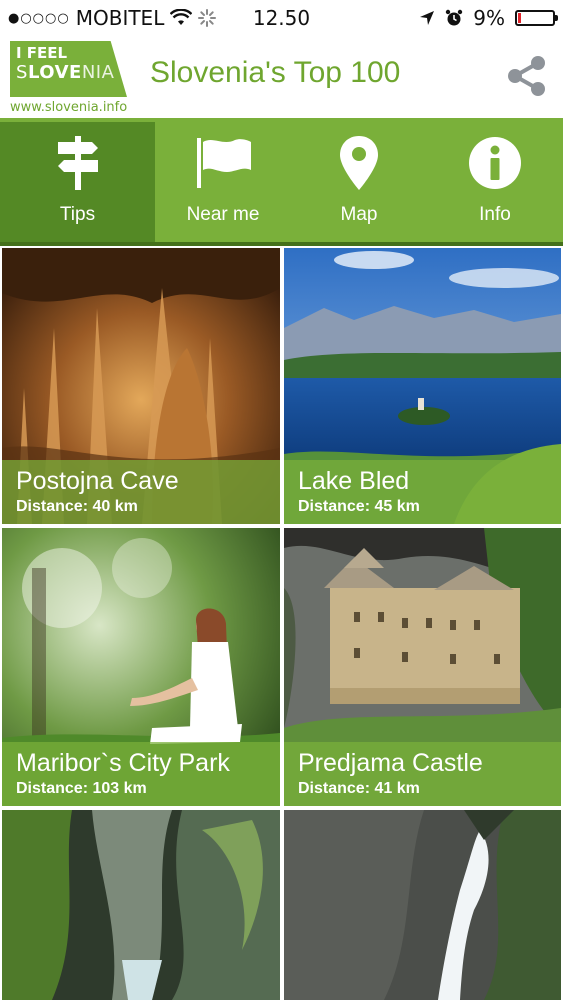  I want to click on carrier-label: MOBITEL, so click(120, 18).